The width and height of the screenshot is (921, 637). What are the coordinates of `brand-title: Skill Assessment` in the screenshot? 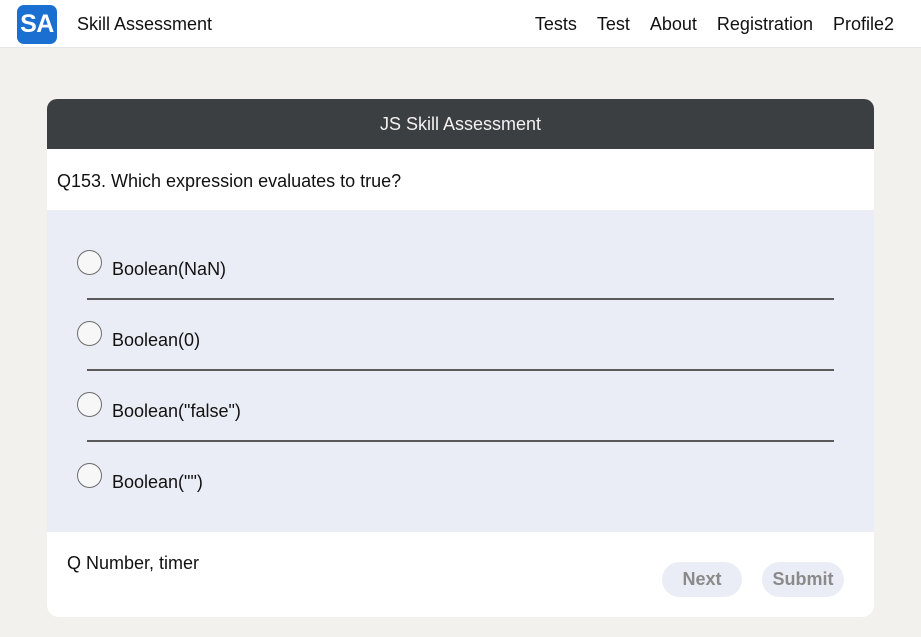 It's located at (144, 24).